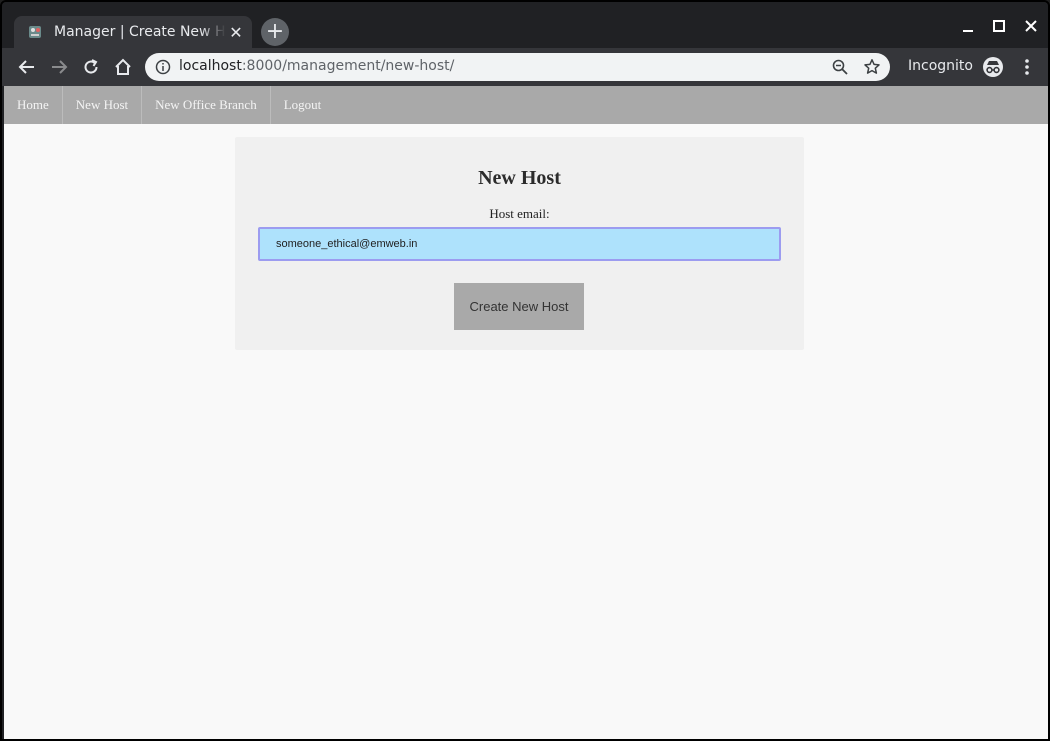 This screenshot has width=1050, height=741. Describe the element at coordinates (163, 67) in the screenshot. I see `info-icon` at that location.